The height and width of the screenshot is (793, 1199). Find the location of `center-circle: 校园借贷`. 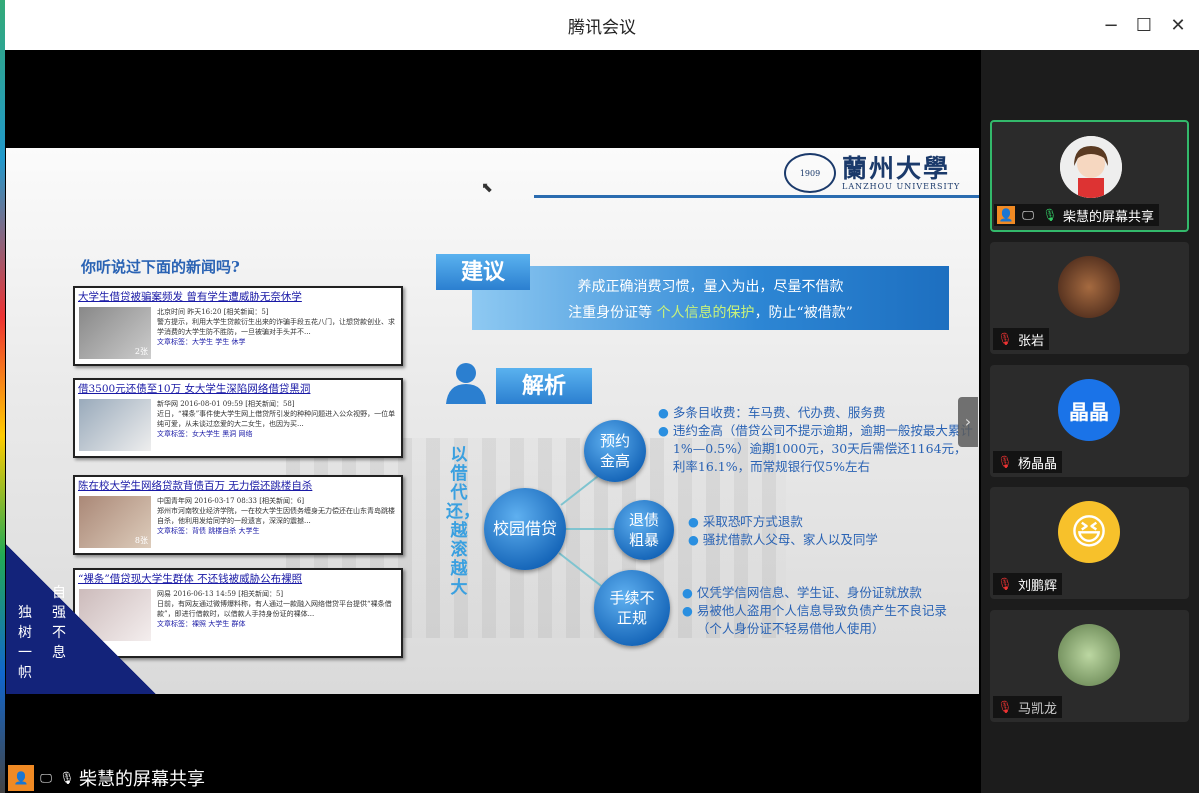

center-circle: 校园借贷 is located at coordinates (525, 529).